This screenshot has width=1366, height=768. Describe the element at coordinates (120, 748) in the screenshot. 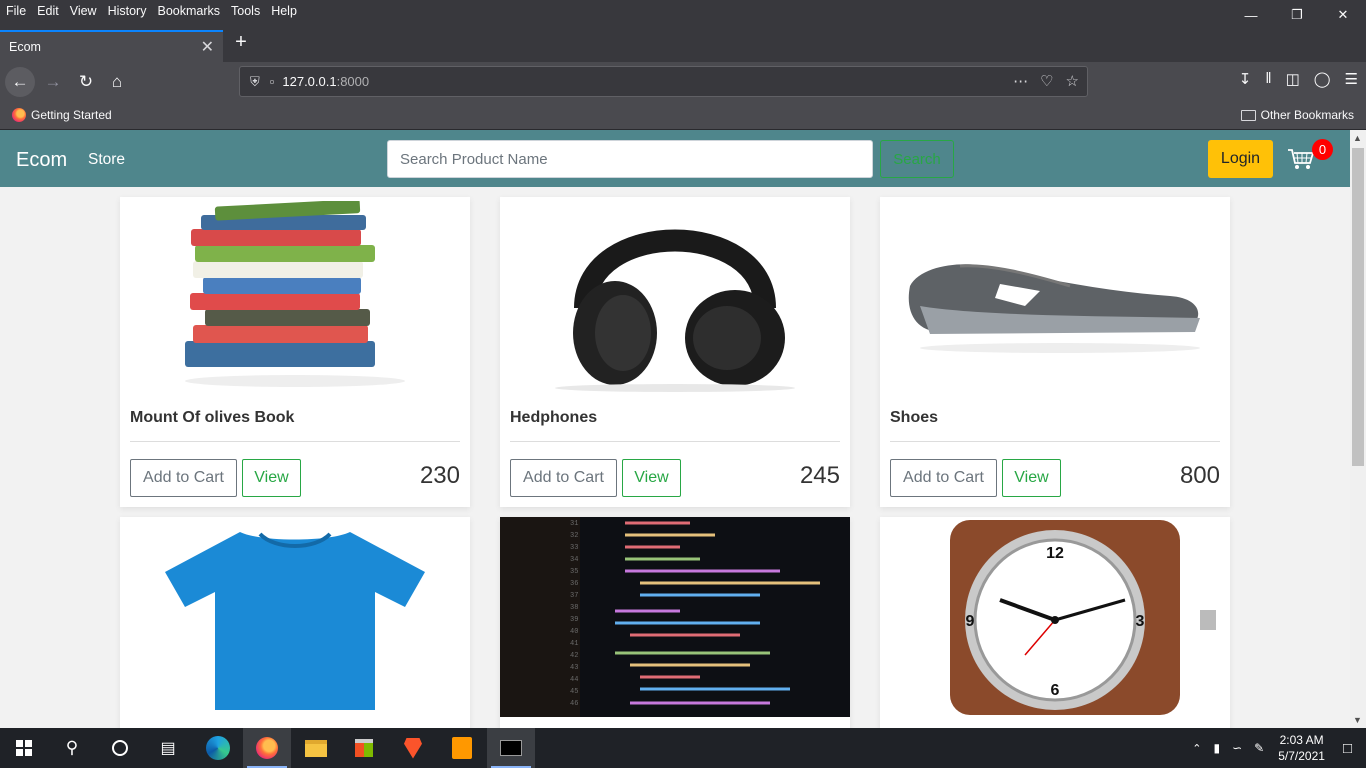

I see `cortana-icon` at that location.